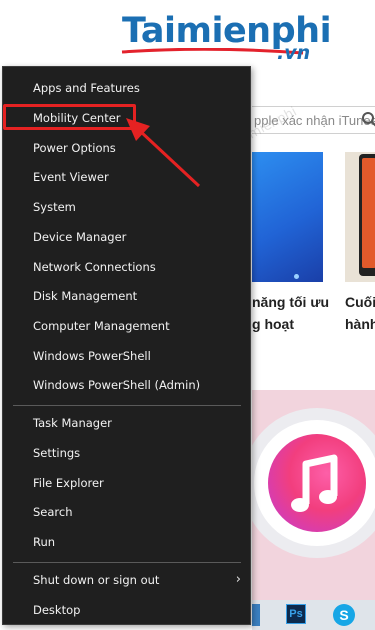 The height and width of the screenshot is (630, 375). I want to click on article-title-1-line1: năng tối ưu, so click(290, 302).